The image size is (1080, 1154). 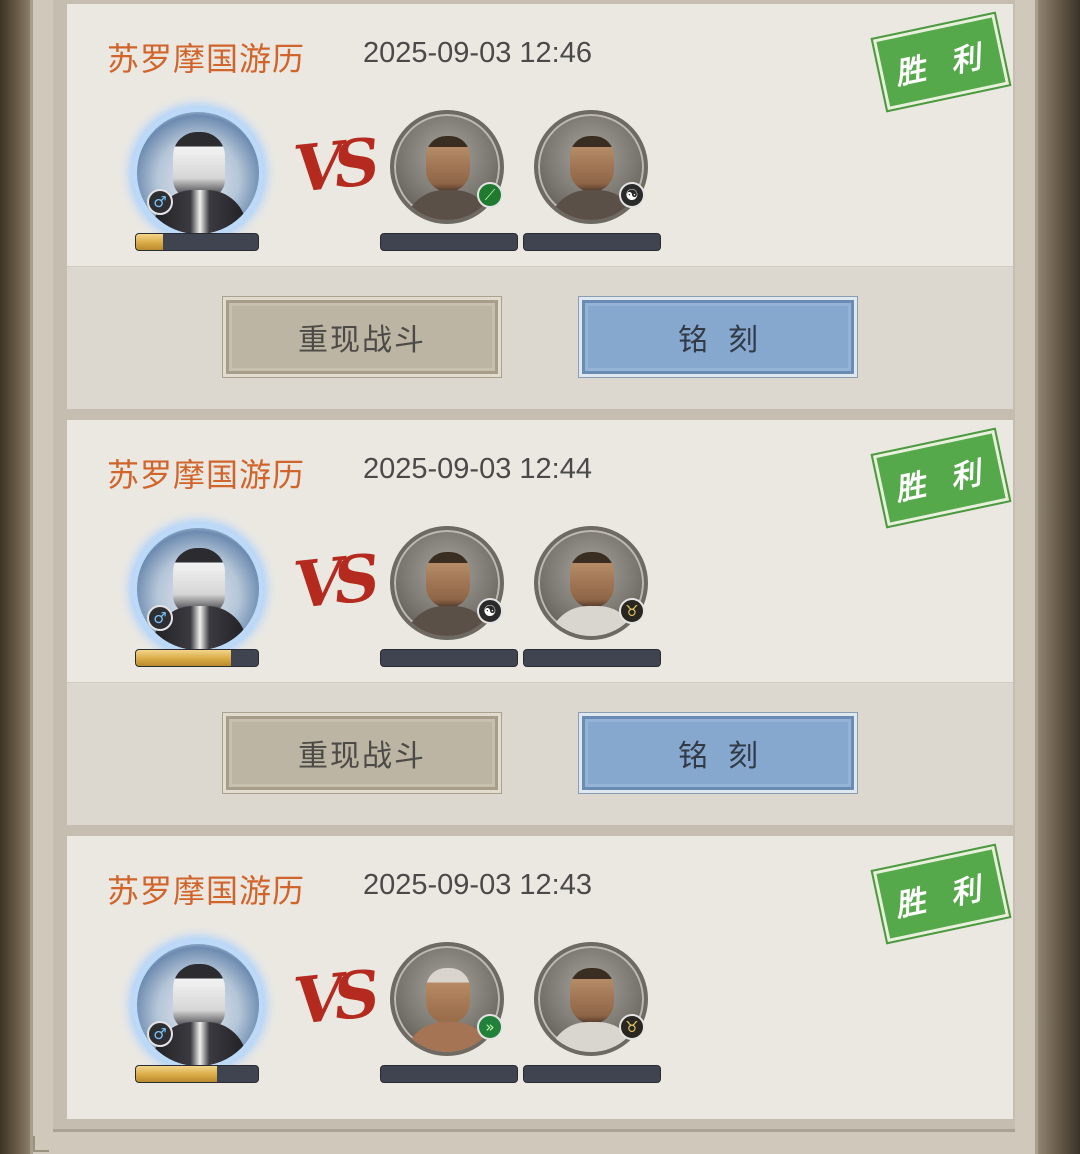 I want to click on corner-ornament, so click(x=41, y=1144).